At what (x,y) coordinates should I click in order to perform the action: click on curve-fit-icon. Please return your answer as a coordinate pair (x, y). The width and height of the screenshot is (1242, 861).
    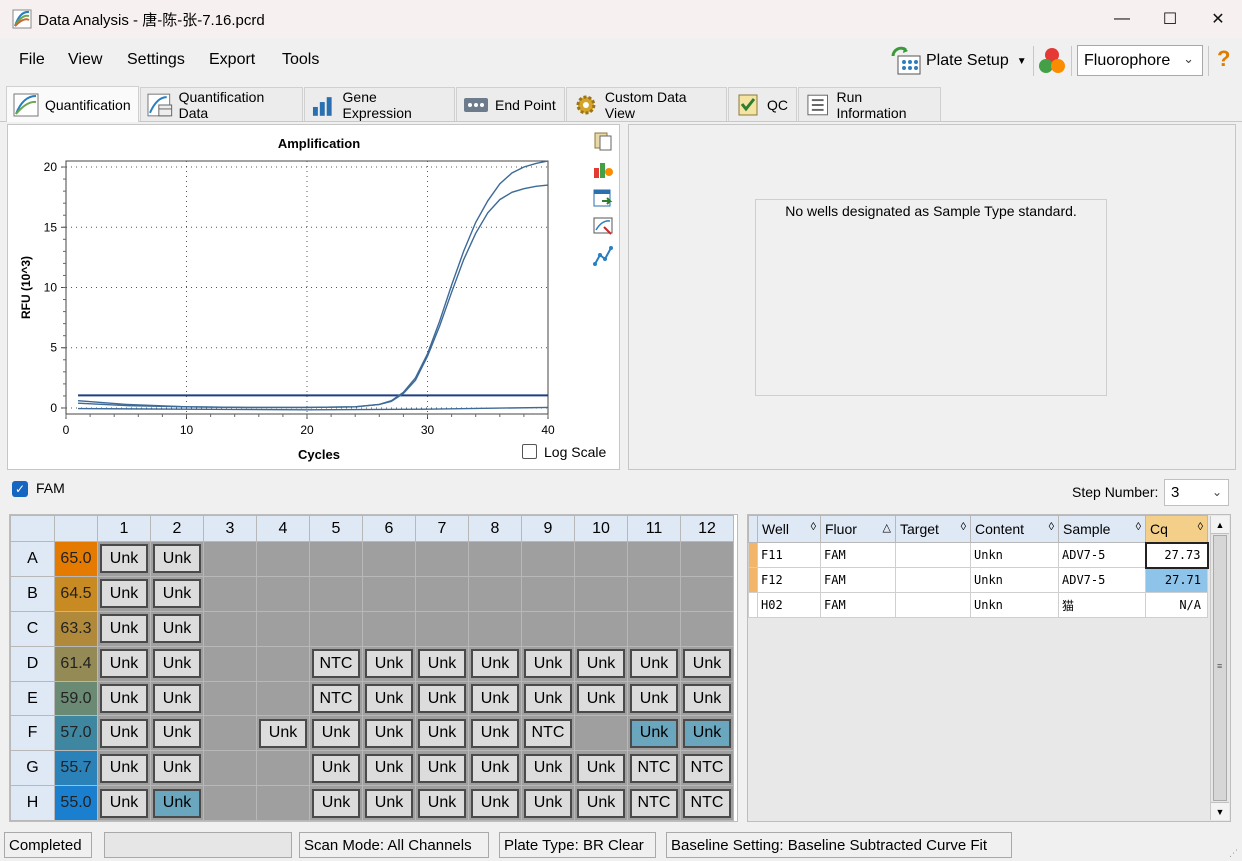
    Looking at the image, I should click on (603, 256).